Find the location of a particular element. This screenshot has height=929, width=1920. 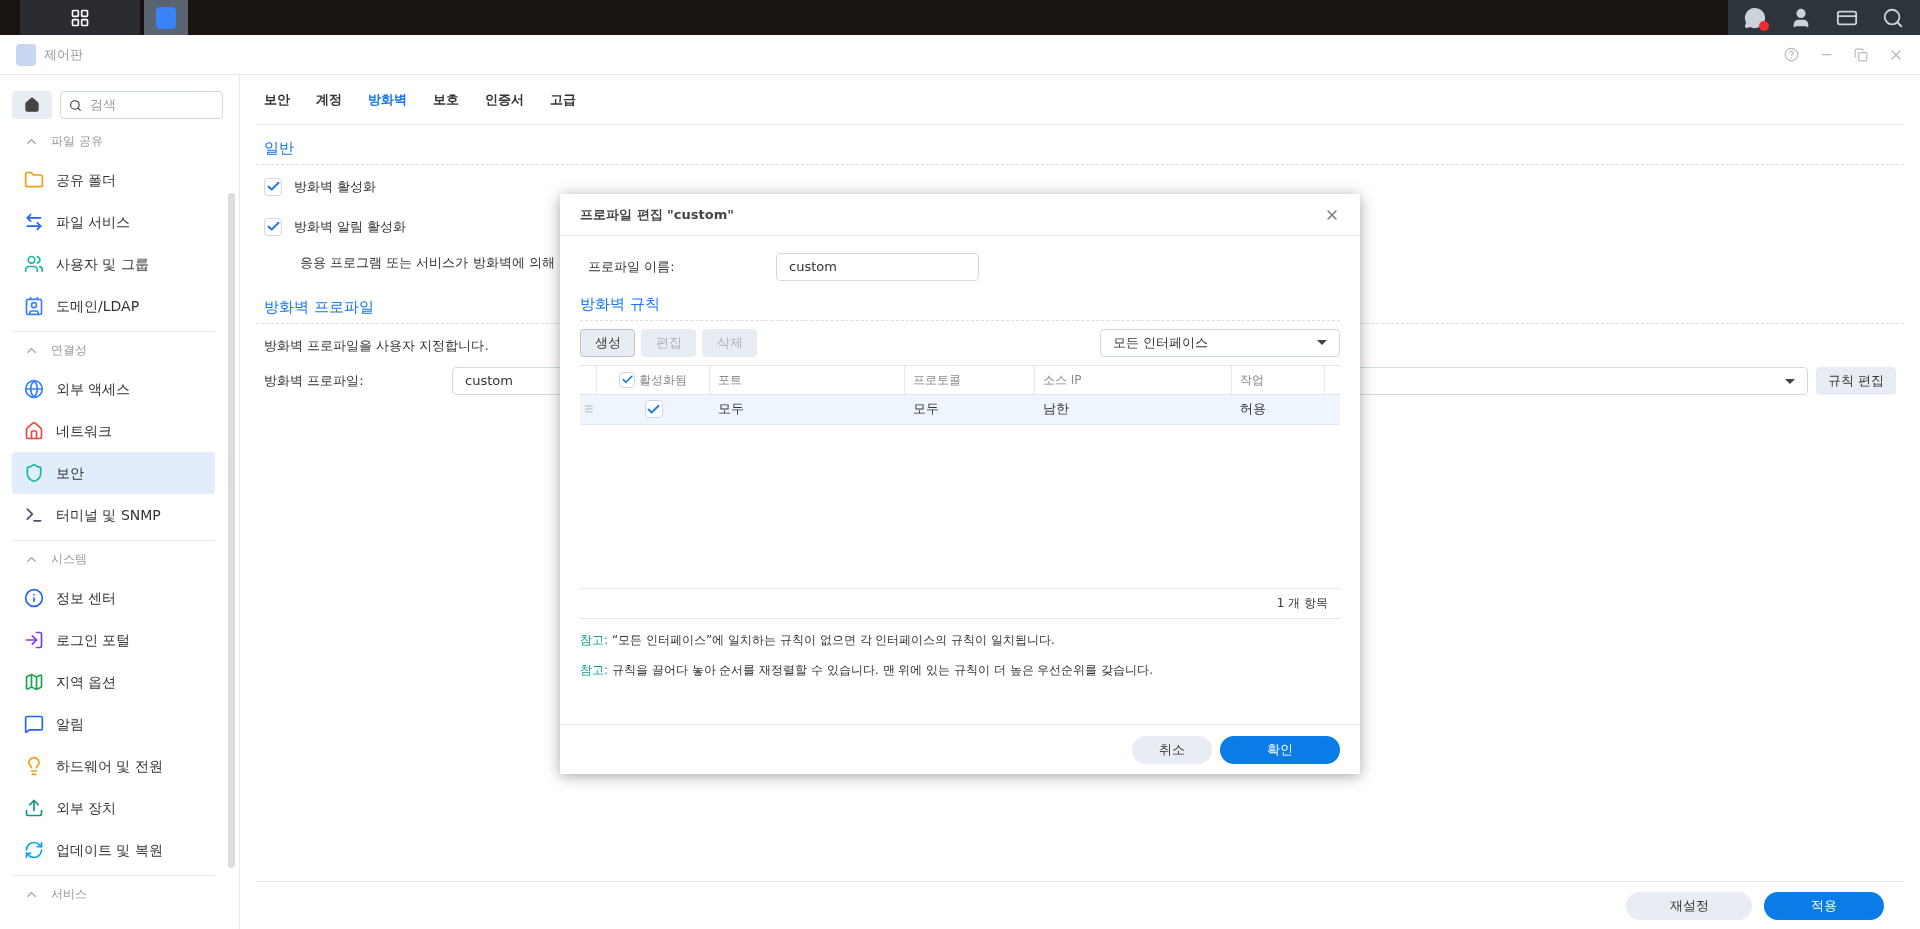

tab: 보호 is located at coordinates (446, 99).